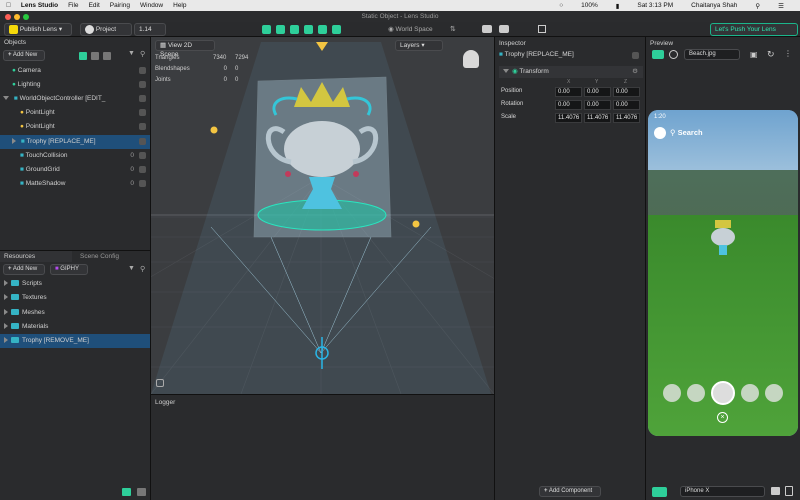 The width and height of the screenshot is (800, 500). Describe the element at coordinates (453, 29) in the screenshot. I see `align-icon: ⇅` at that location.